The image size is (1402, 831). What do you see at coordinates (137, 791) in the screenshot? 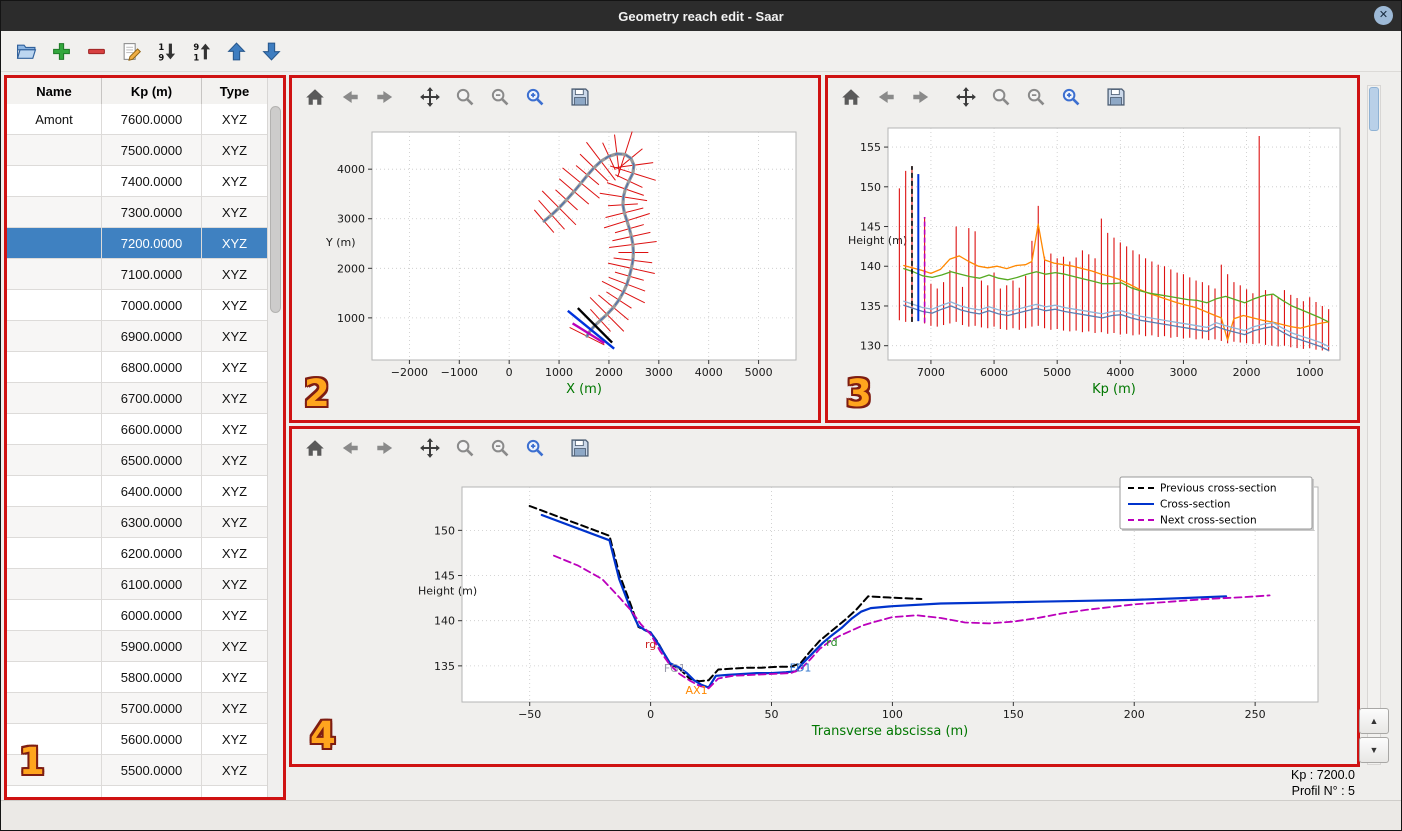
I see `table-row: 5400.0000XYZ` at bounding box center [137, 791].